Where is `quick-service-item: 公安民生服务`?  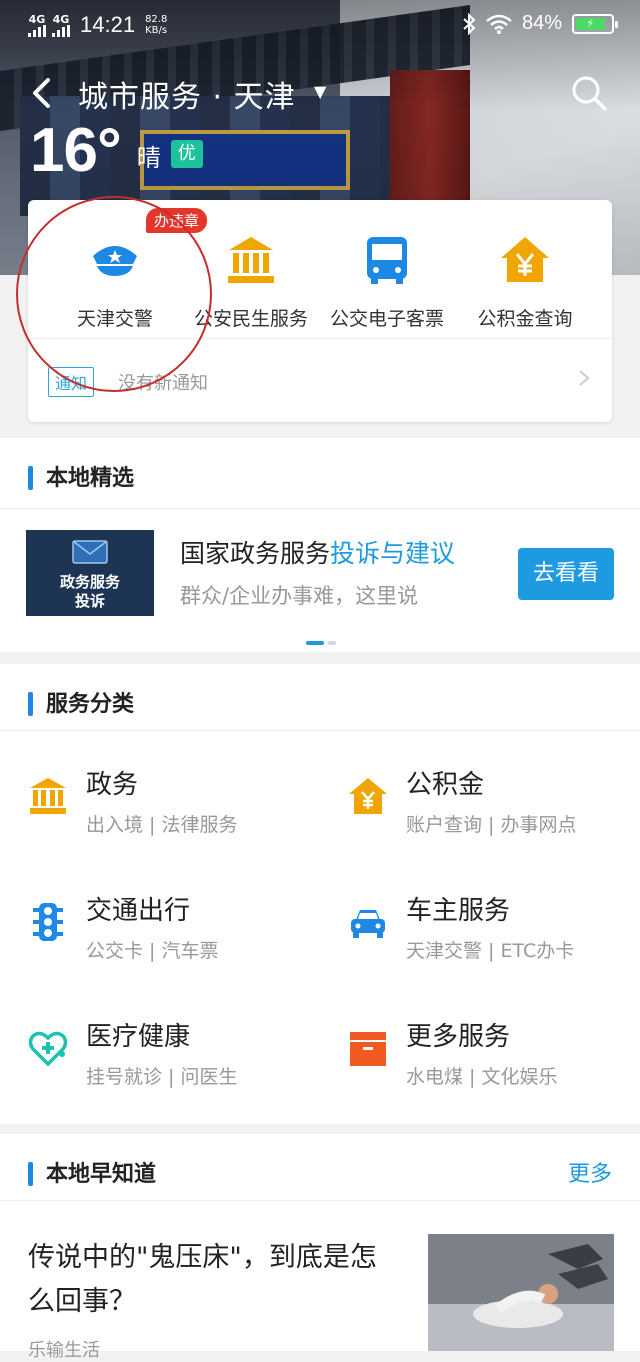 quick-service-item: 公安民生服务 is located at coordinates (251, 282).